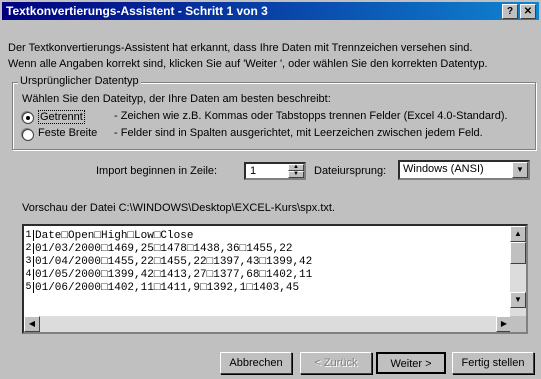 The height and width of the screenshot is (379, 541). I want to click on stepper-down-icon: ▼, so click(296, 174).